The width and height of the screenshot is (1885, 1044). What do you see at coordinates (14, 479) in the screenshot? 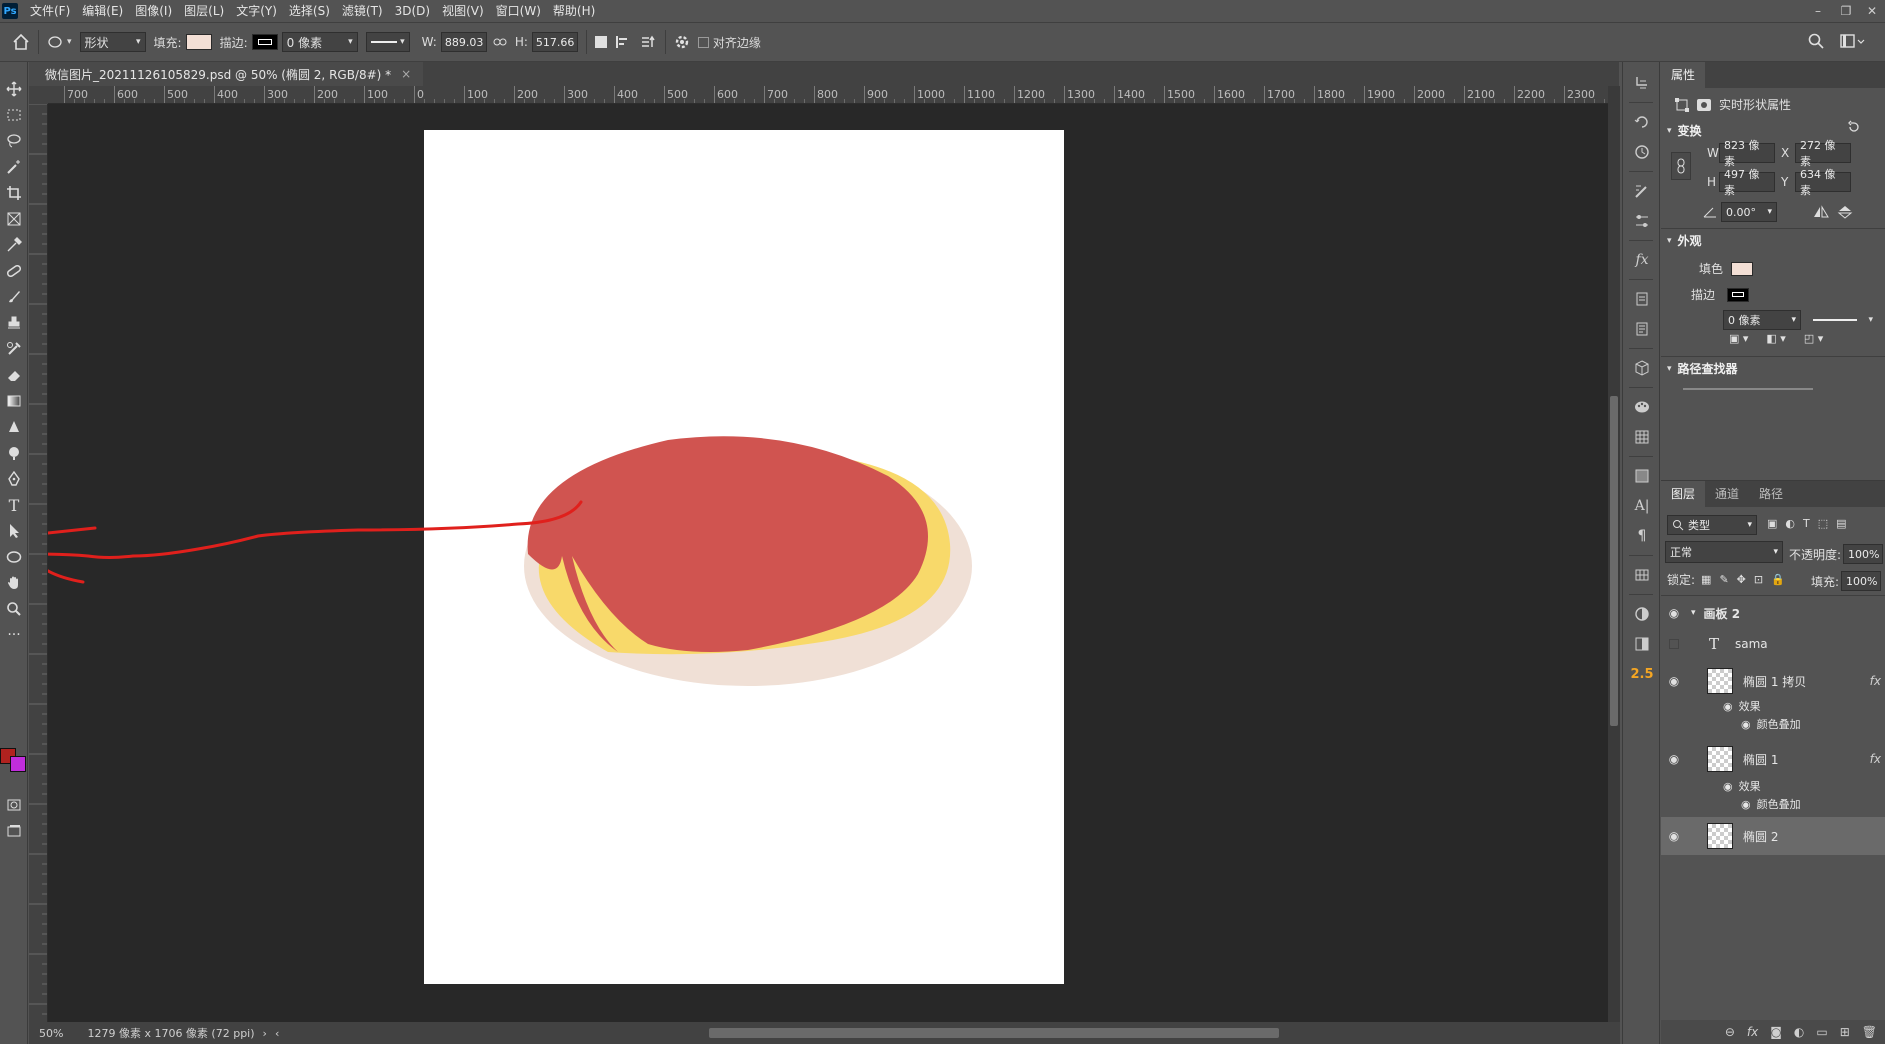
I see `pen-tool-icon` at bounding box center [14, 479].